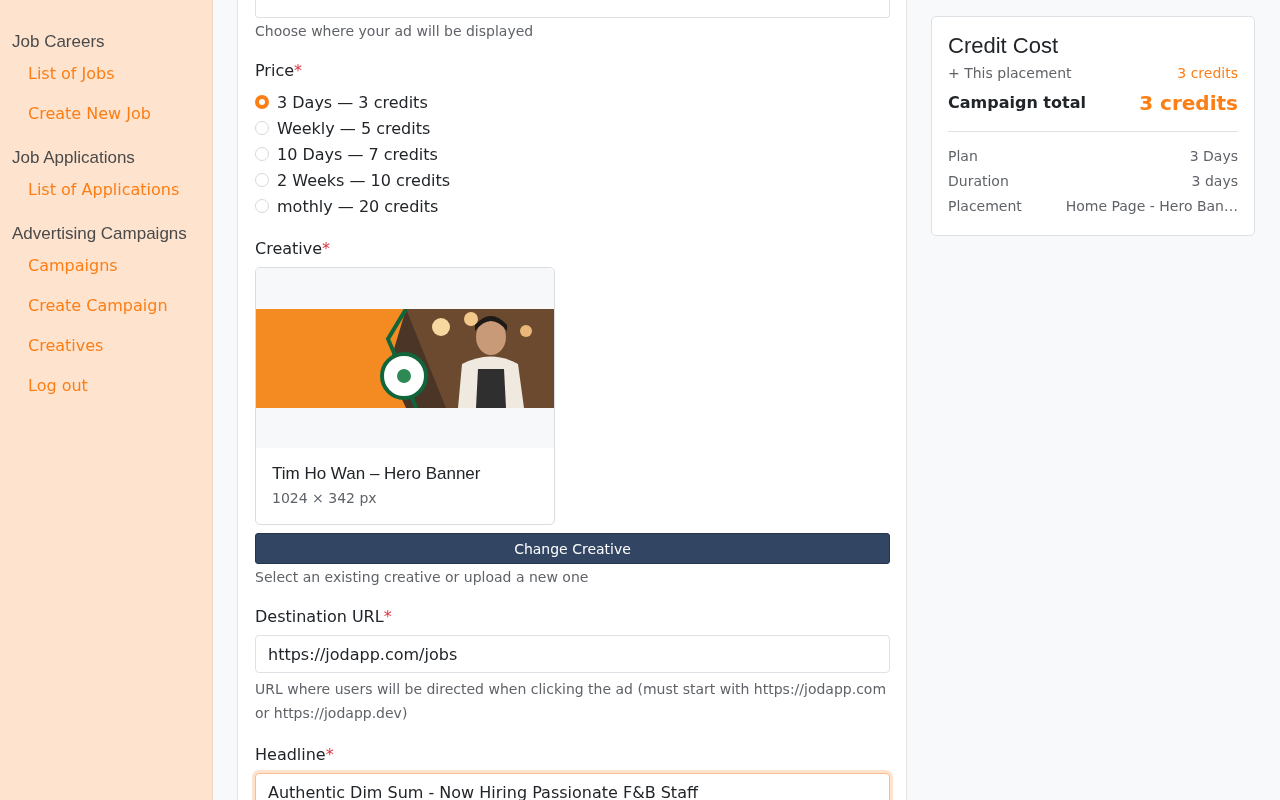 The width and height of the screenshot is (1280, 800). What do you see at coordinates (571, 701) in the screenshot?
I see `help-text: URL where users will be directed when clicking the ad (must start with https://jodapp.com or https://jodapp.dev)` at bounding box center [571, 701].